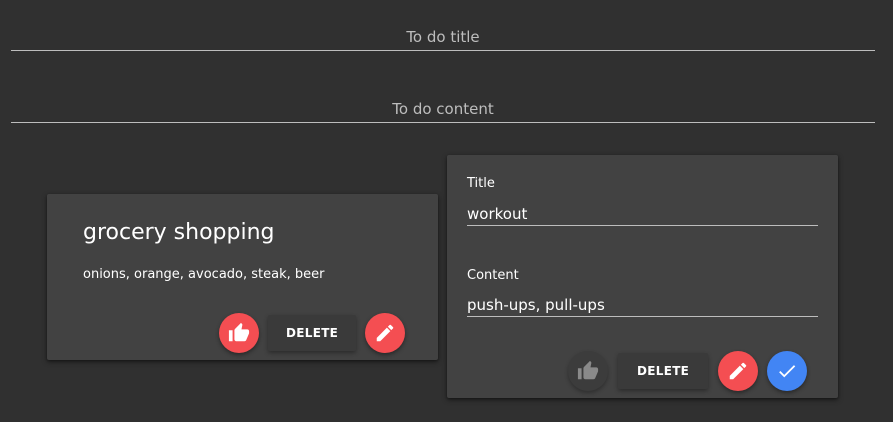  What do you see at coordinates (443, 109) in the screenshot?
I see `todo-content-input` at bounding box center [443, 109].